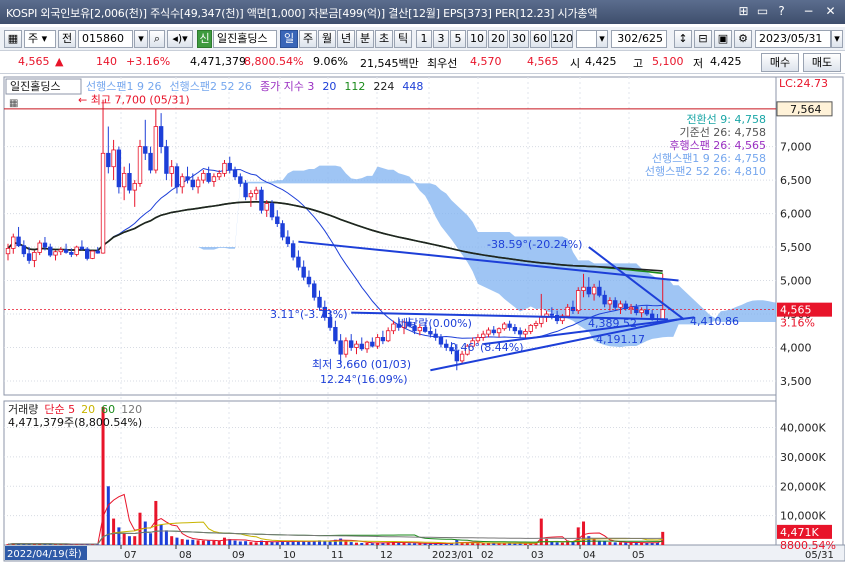 The height and width of the screenshot is (565, 845). Describe the element at coordinates (830, 11) in the screenshot. I see `close-icon: ✕` at that location.